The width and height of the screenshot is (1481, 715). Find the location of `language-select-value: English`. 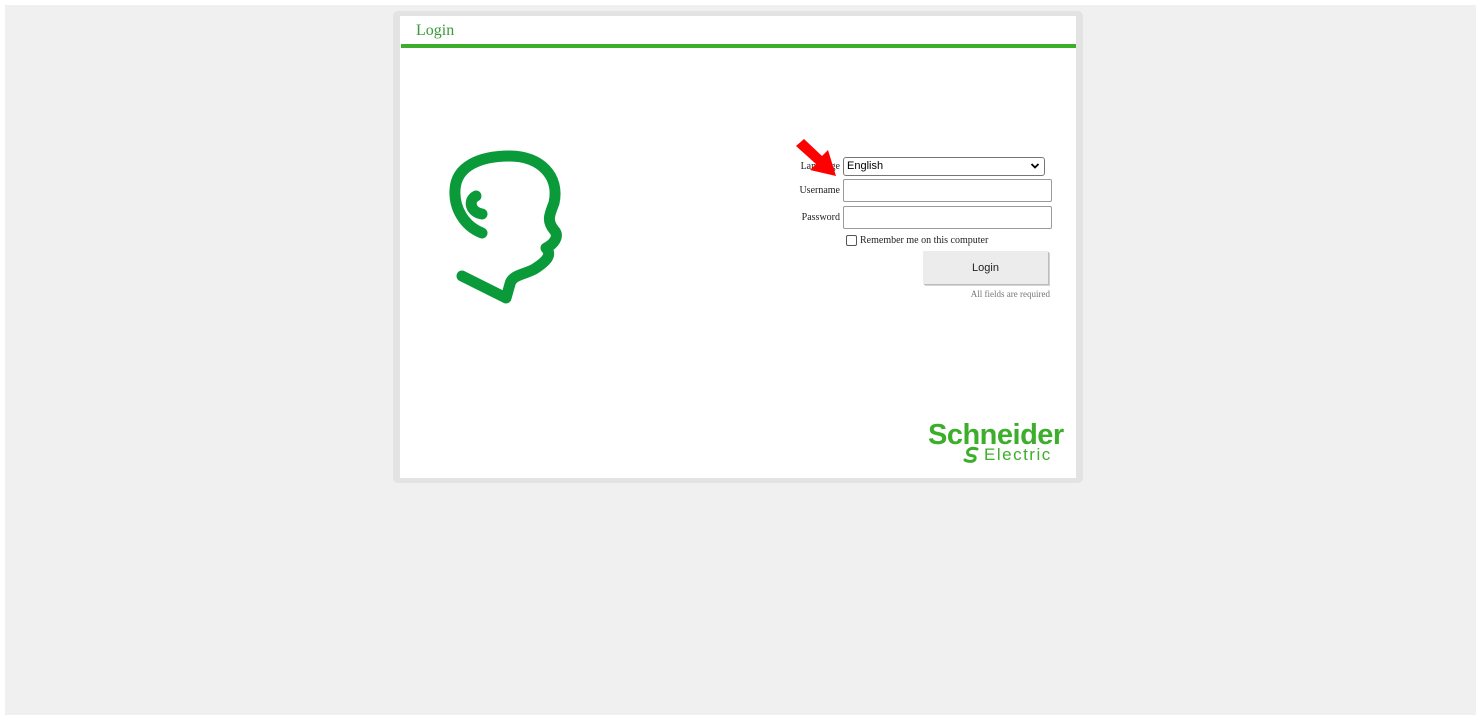

language-select-value: English is located at coordinates (865, 166).